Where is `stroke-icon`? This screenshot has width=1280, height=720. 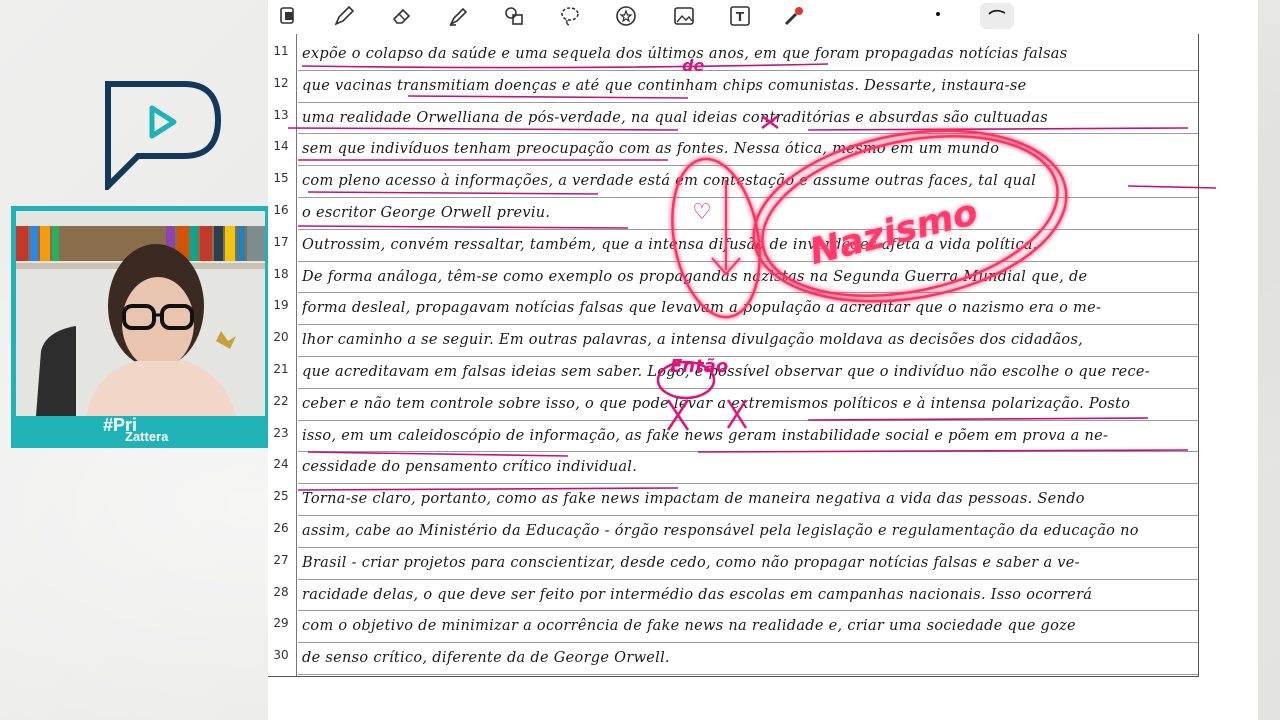
stroke-icon is located at coordinates (997, 16).